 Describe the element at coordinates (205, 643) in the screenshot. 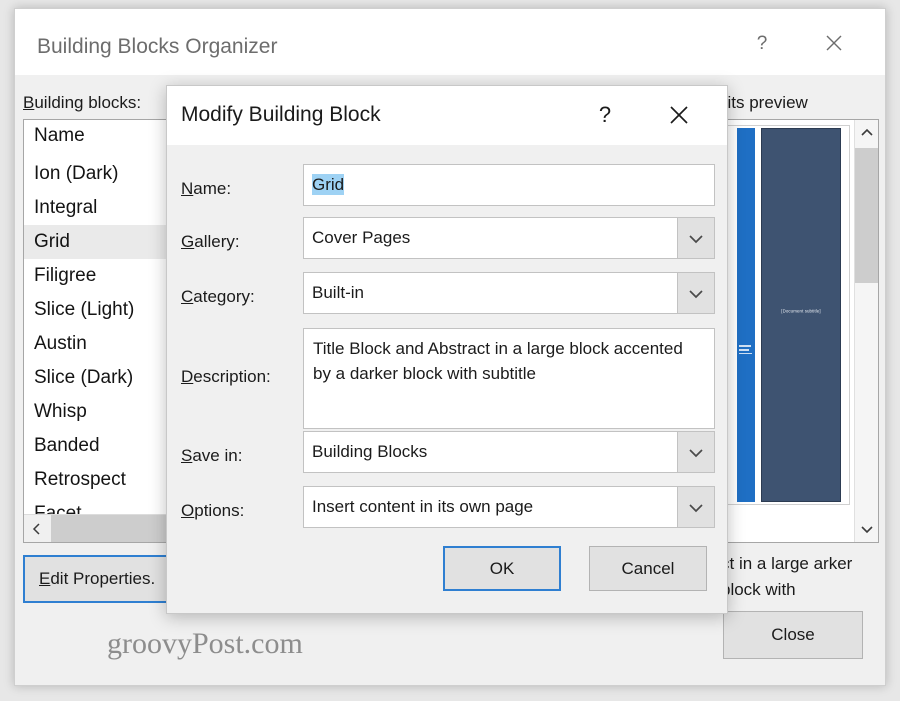

I see `watermark: groovyPost.com` at that location.